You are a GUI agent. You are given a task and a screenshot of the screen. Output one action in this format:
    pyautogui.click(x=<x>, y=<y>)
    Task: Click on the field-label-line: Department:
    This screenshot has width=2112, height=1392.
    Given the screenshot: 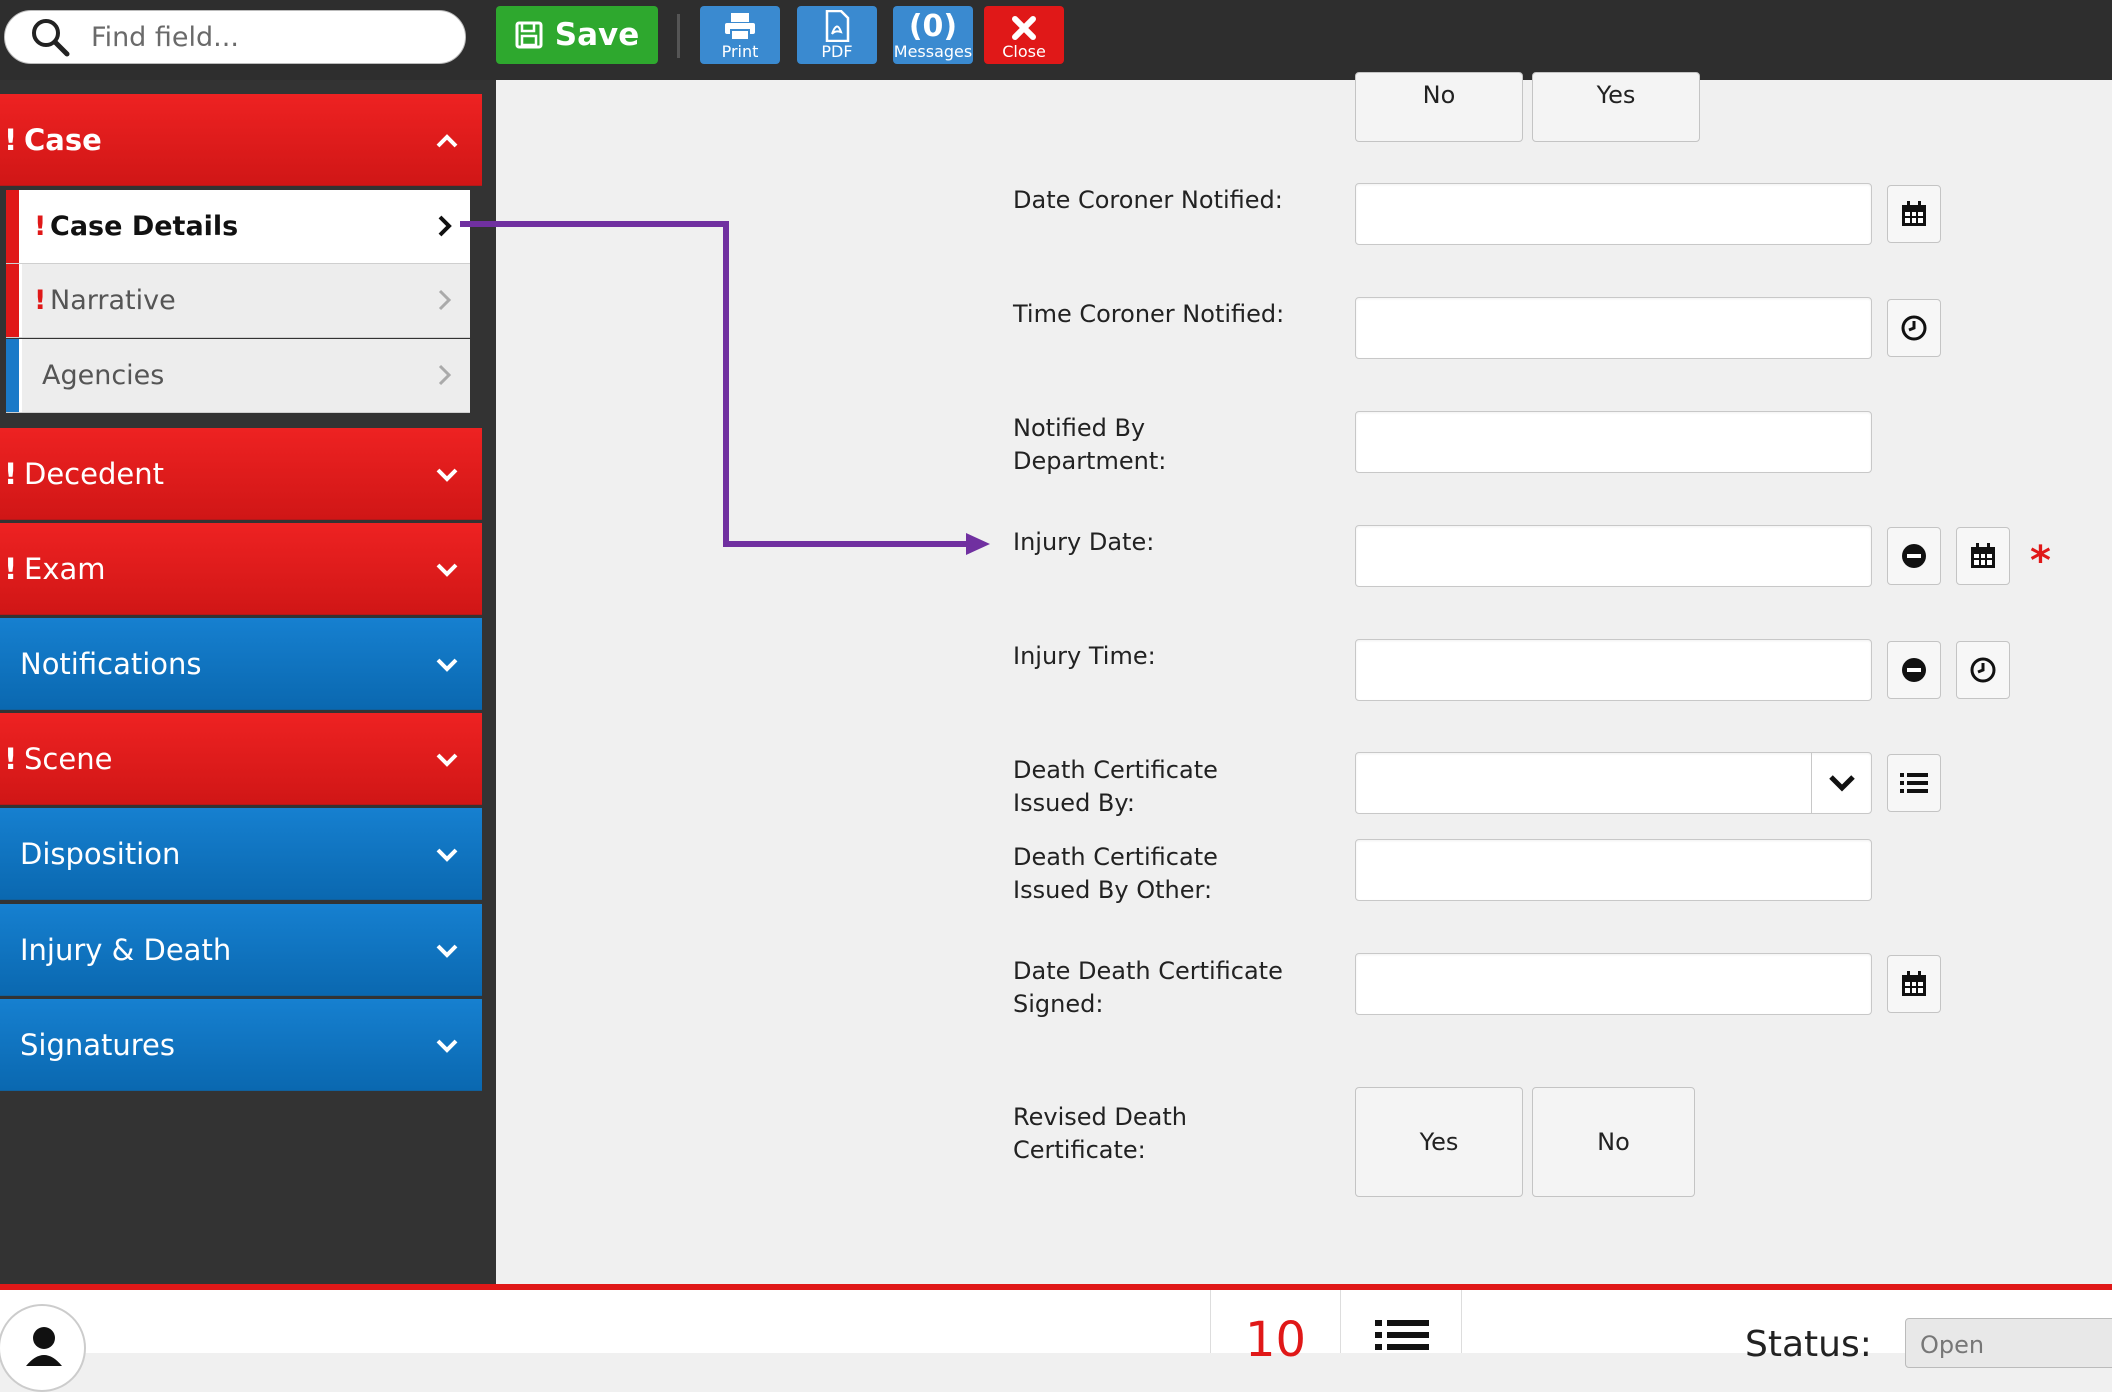 What is the action you would take?
    pyautogui.click(x=1090, y=461)
    